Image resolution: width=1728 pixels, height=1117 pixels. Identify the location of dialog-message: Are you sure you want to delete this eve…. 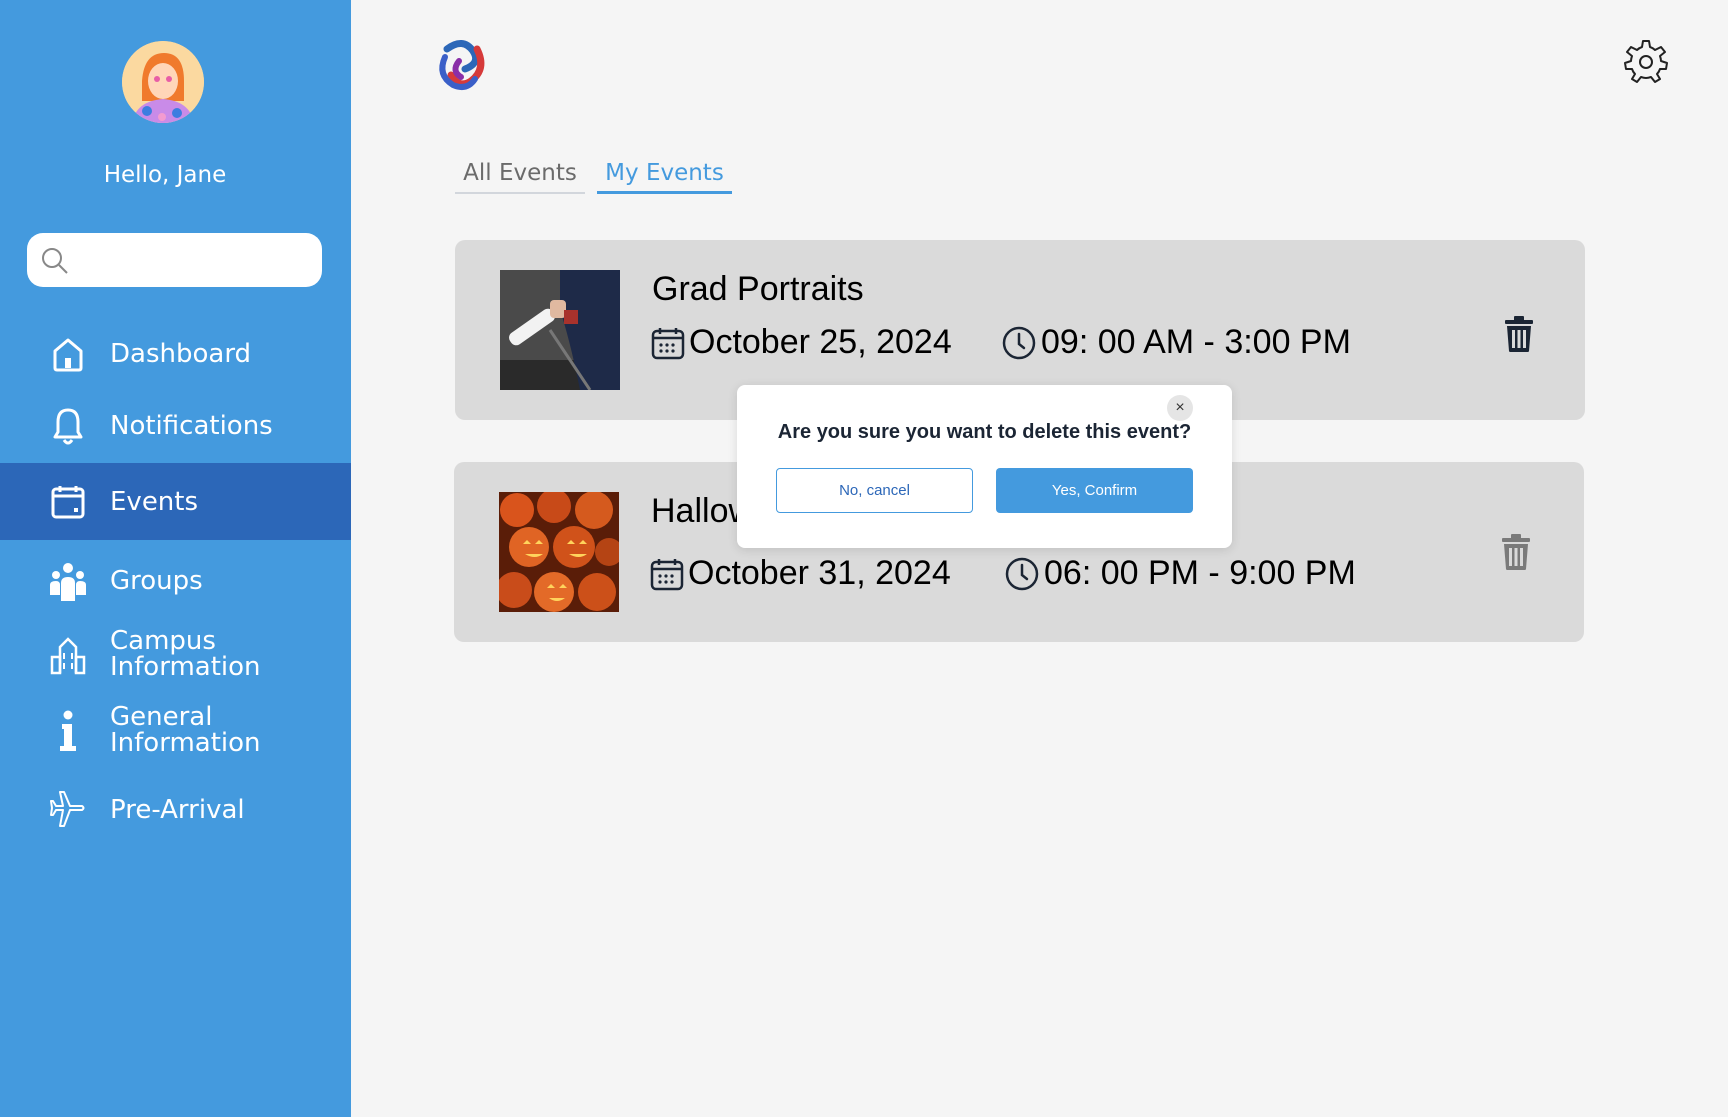
(984, 432).